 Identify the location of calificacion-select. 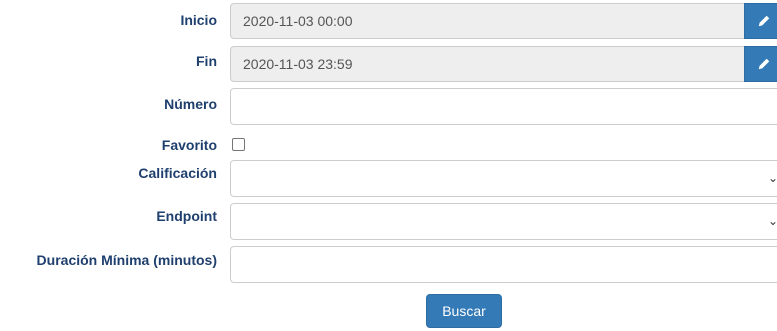
(503, 178).